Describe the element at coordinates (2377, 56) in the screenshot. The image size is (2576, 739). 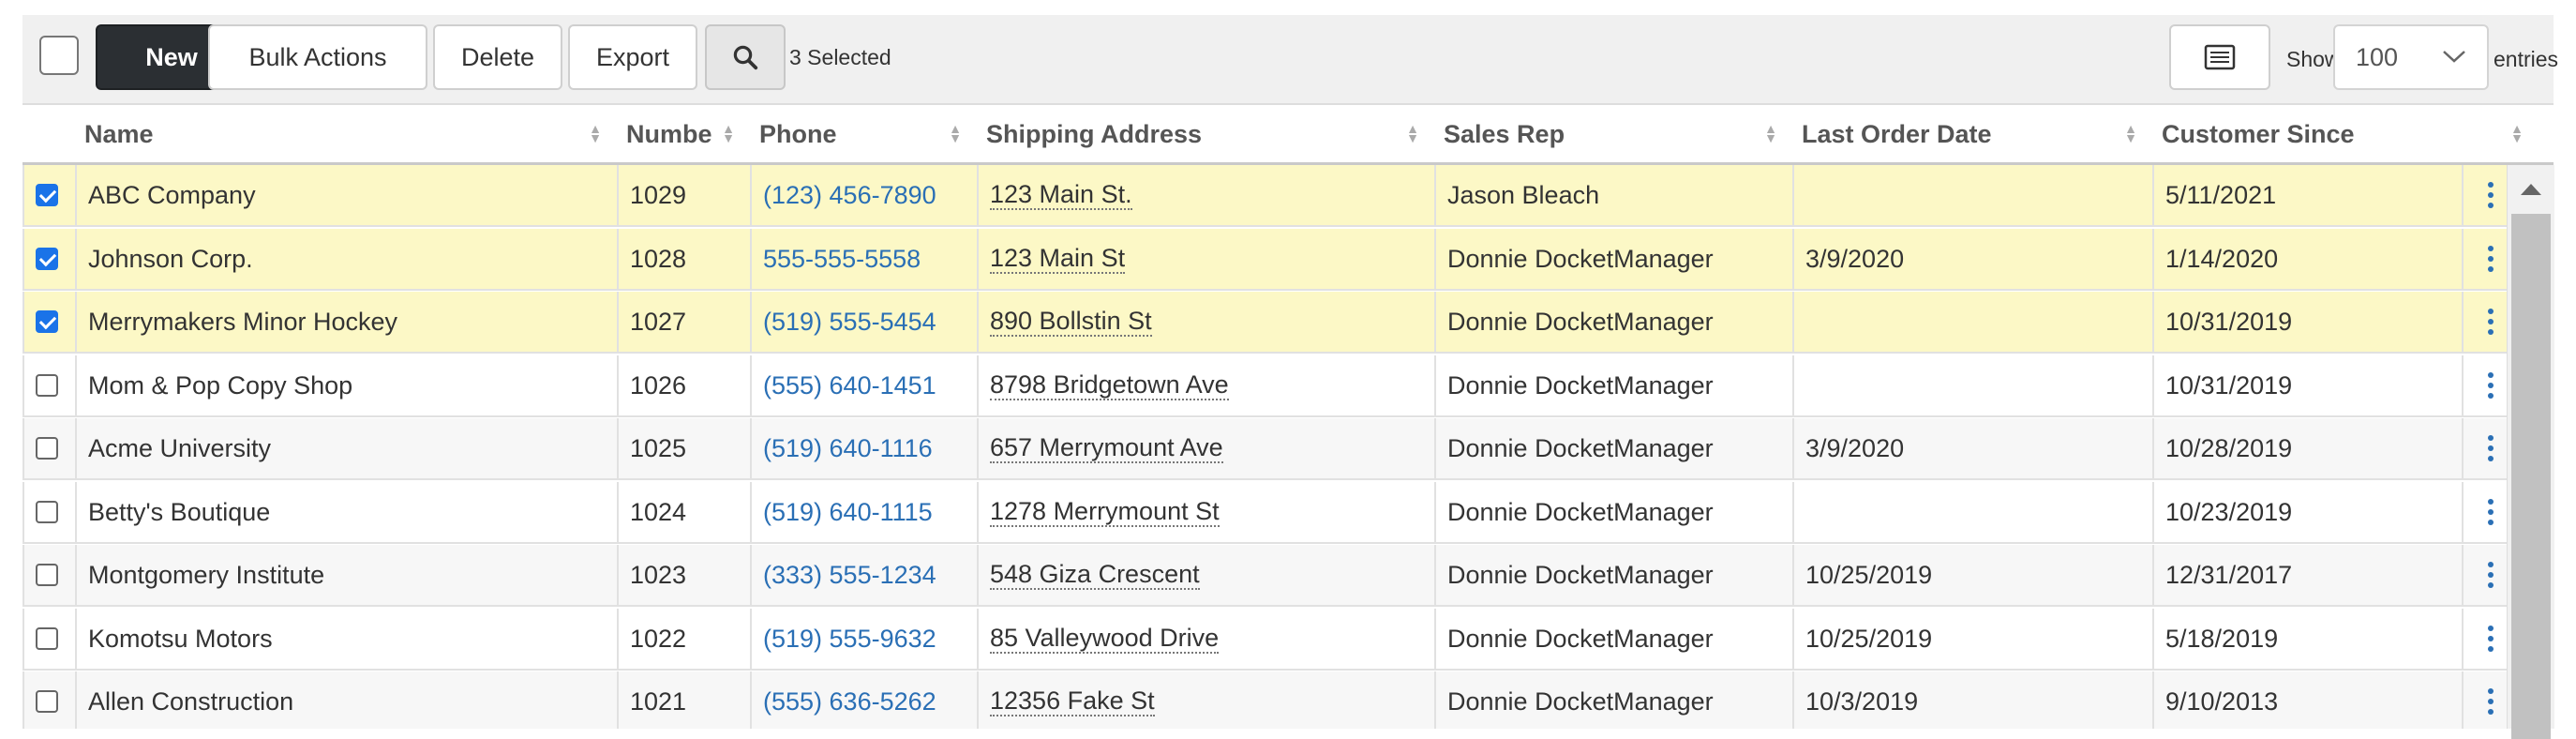
I see `entries-value: 100` at that location.